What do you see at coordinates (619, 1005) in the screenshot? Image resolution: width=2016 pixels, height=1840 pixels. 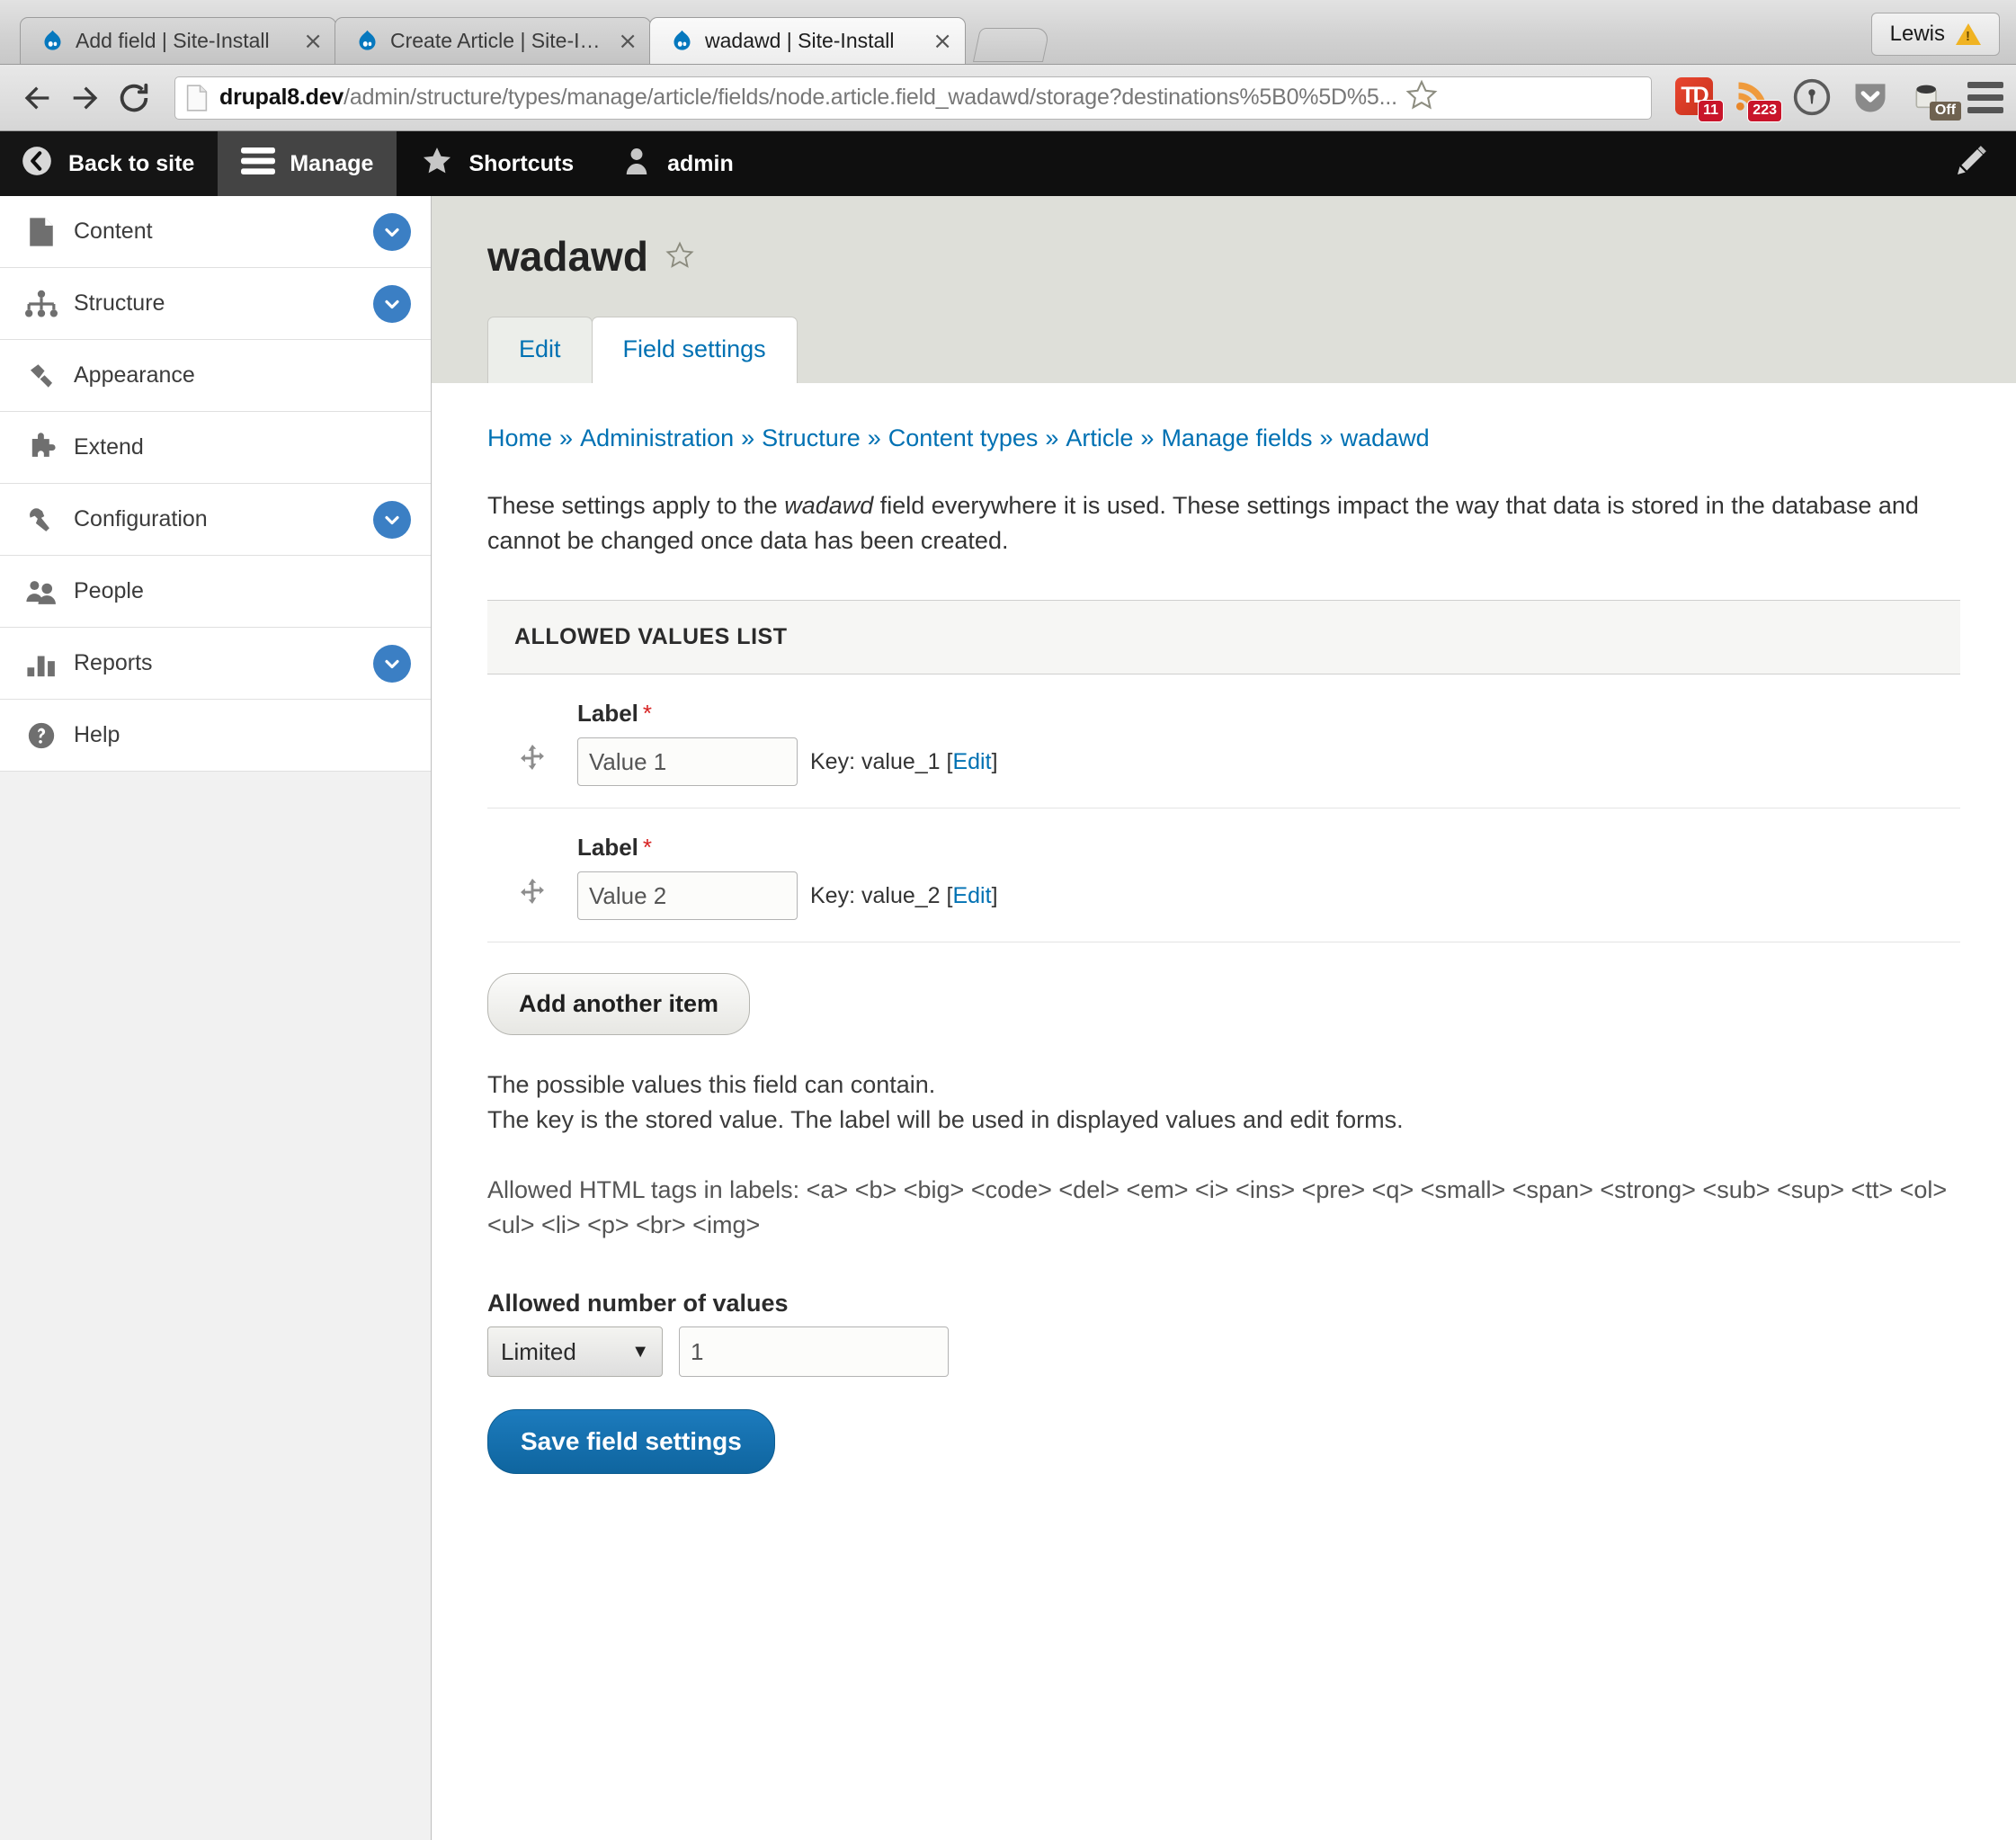 I see `add-another-item-button: Add another item` at bounding box center [619, 1005].